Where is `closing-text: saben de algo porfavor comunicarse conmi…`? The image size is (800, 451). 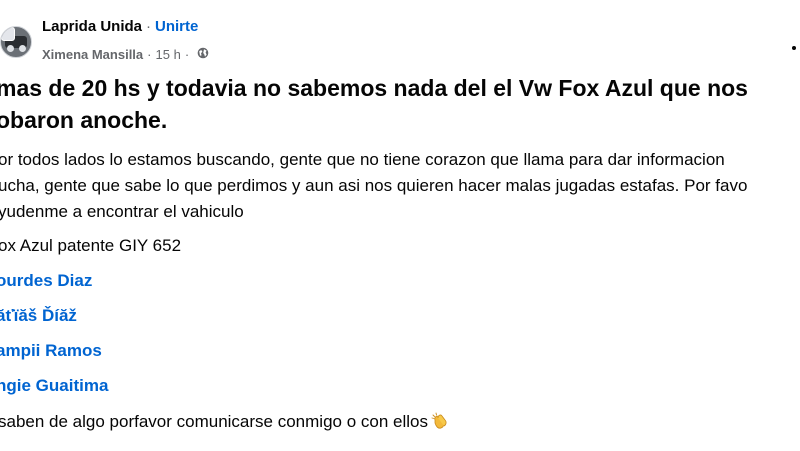 closing-text: saben de algo porfavor comunicarse conmi… is located at coordinates (214, 421).